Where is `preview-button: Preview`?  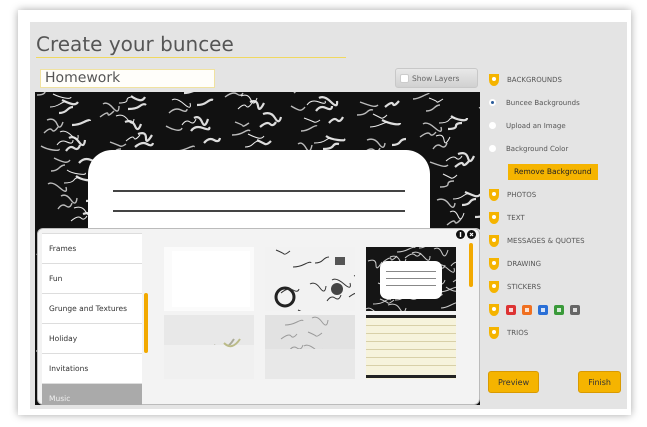
preview-button: Preview is located at coordinates (514, 382).